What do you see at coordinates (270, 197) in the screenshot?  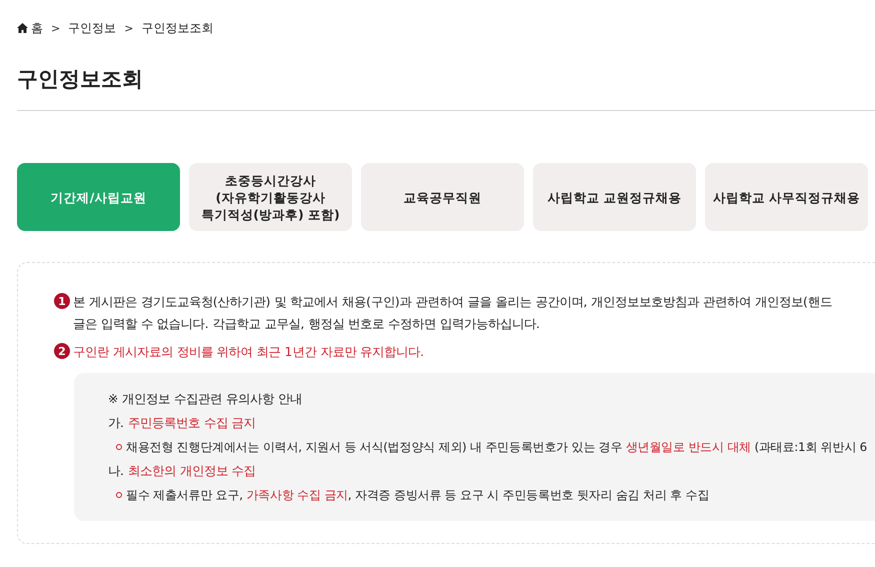 I see `category-tab: 초중등시간강사 (자유학기활동강사 특기적성(방과후) 포함)` at bounding box center [270, 197].